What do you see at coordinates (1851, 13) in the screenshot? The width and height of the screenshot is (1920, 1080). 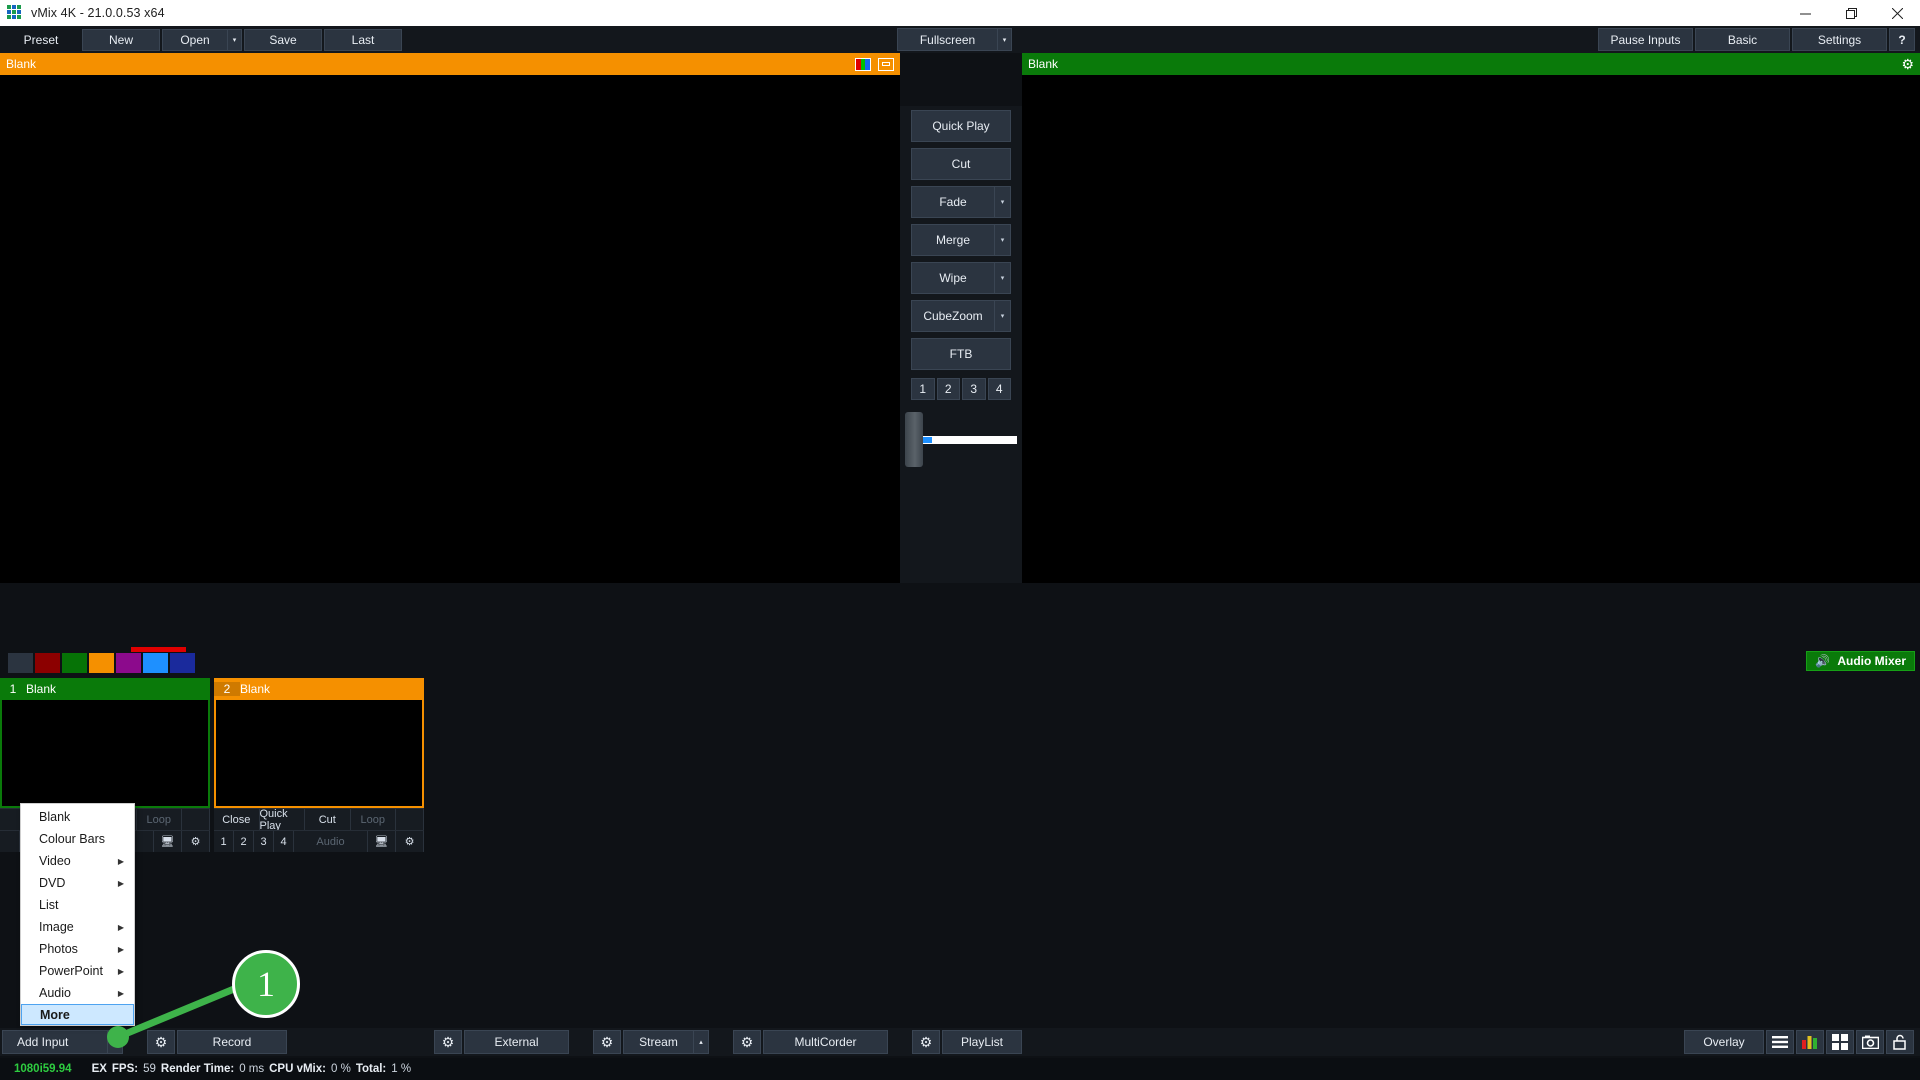 I see `maximize-icon` at bounding box center [1851, 13].